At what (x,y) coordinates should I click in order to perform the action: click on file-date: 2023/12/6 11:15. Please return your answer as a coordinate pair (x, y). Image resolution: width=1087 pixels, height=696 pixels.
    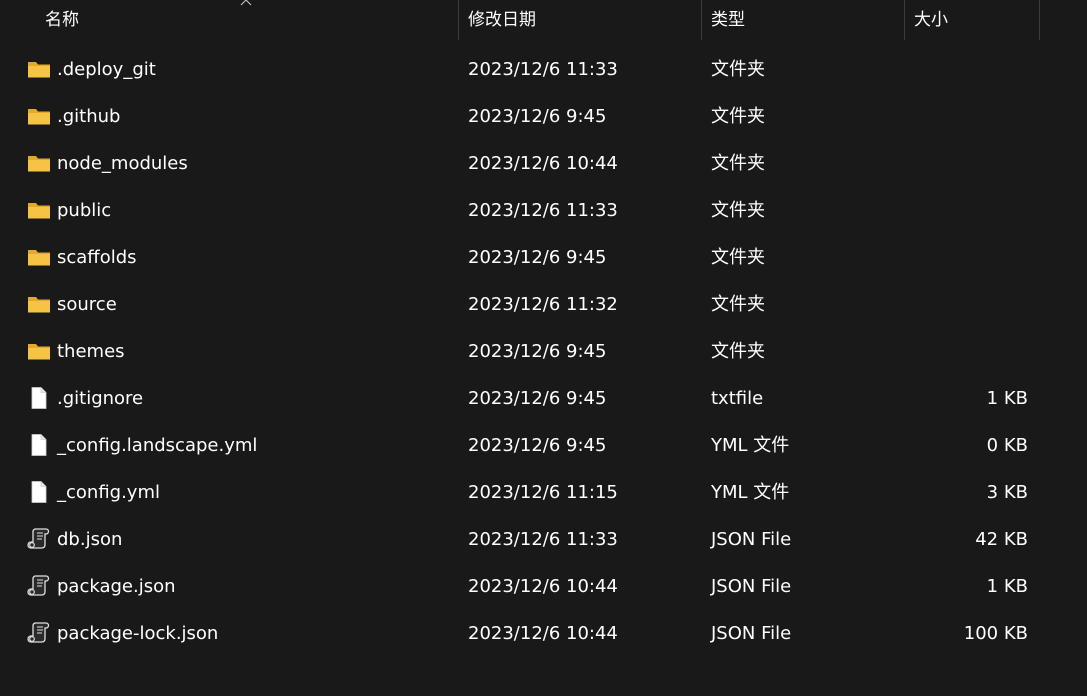
    Looking at the image, I should click on (543, 492).